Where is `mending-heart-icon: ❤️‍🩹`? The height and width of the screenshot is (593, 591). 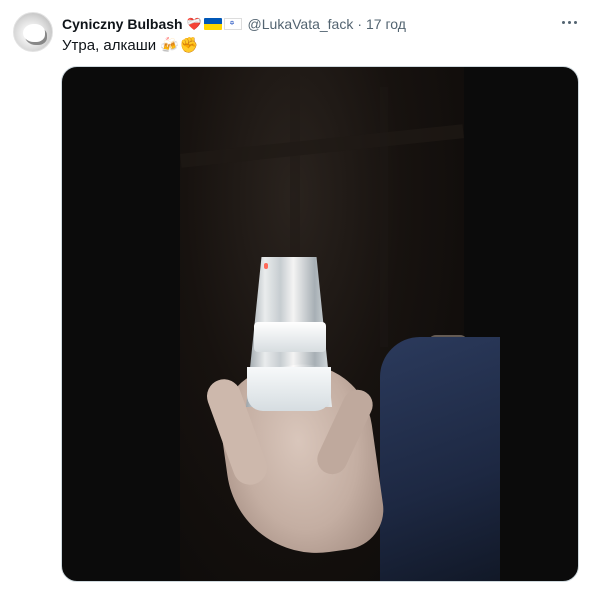 mending-heart-icon: ❤️‍🩹 is located at coordinates (194, 24).